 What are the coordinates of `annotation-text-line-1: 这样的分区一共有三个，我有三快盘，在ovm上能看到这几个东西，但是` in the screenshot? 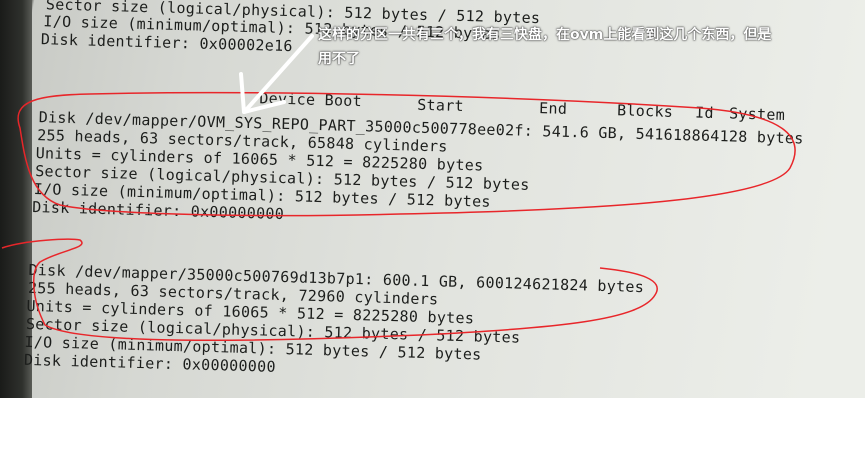 It's located at (545, 35).